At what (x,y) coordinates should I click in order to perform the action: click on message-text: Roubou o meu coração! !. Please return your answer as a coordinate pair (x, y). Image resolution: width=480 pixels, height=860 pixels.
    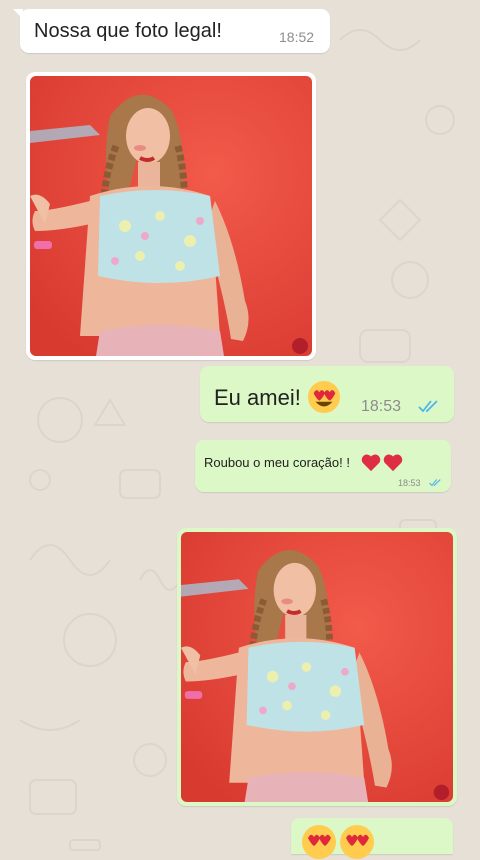
    Looking at the image, I should click on (277, 462).